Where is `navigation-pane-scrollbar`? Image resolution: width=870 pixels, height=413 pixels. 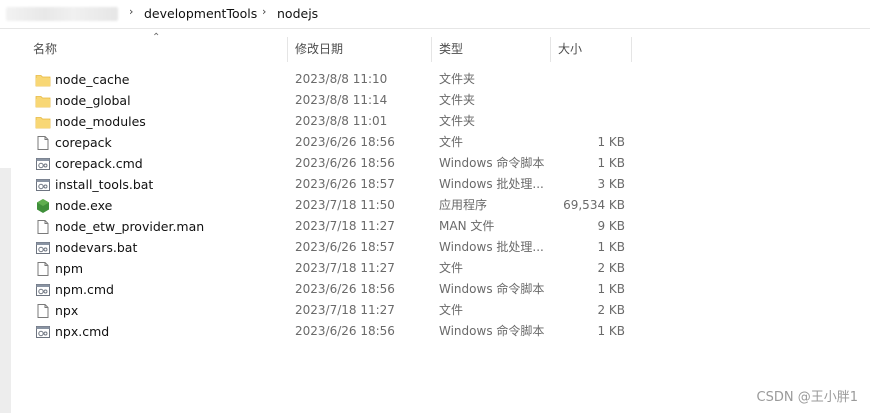 navigation-pane-scrollbar is located at coordinates (5, 290).